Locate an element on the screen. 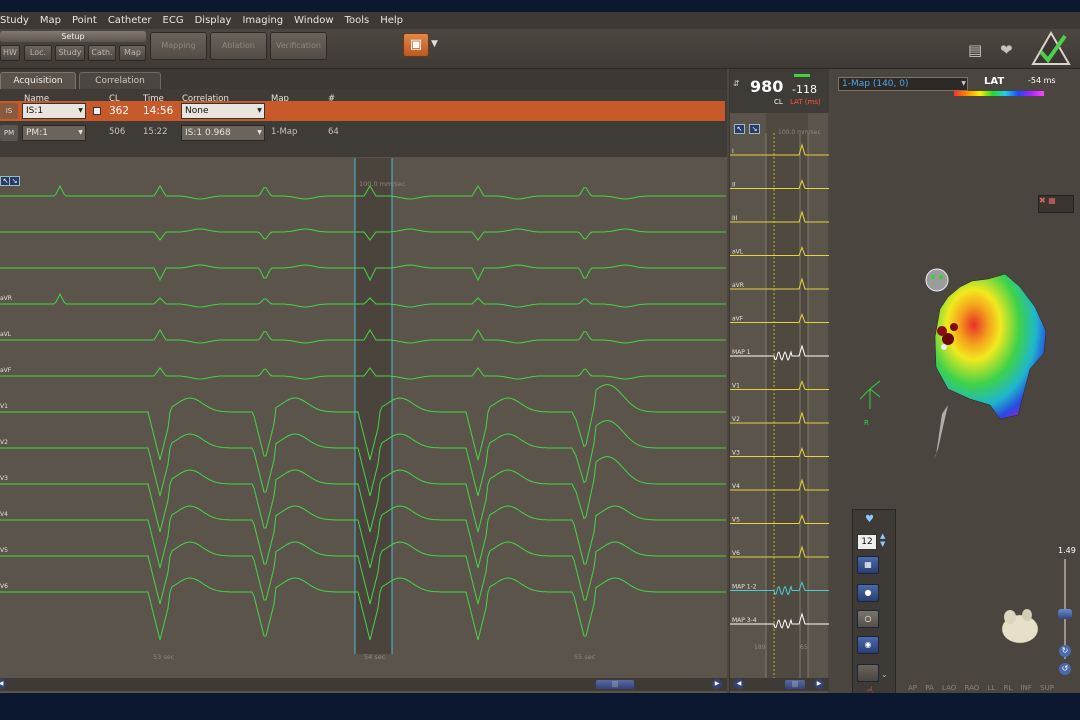 The width and height of the screenshot is (1080, 720). reference-scrollbar: ◀ ||| ▶ is located at coordinates (779, 684).